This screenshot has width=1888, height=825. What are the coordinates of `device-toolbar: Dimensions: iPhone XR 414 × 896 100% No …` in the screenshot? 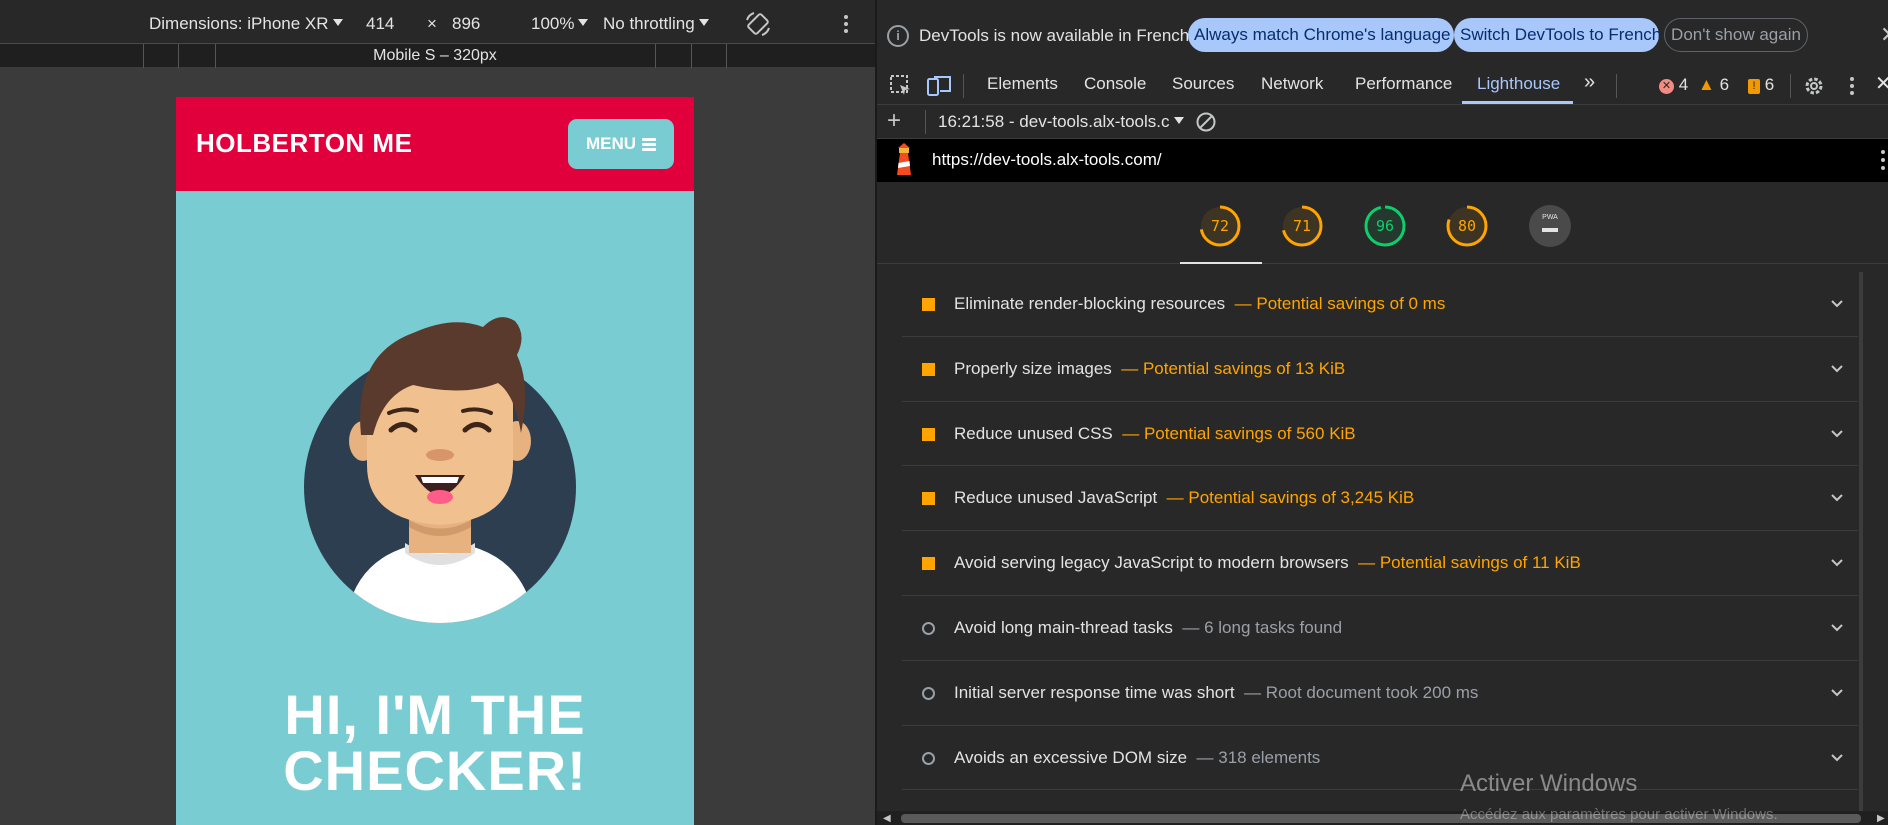 It's located at (437, 21).